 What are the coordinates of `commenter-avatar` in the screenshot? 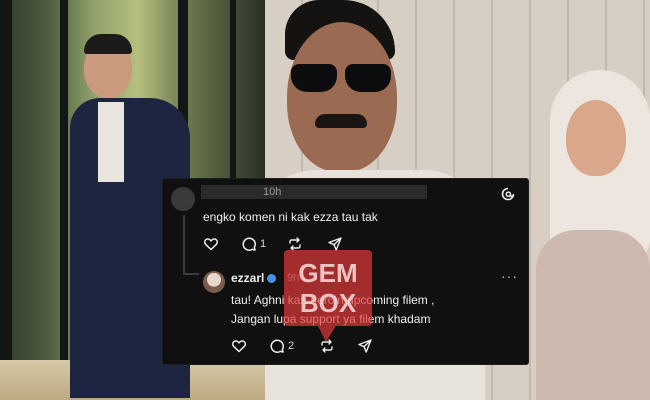 It's located at (183, 199).